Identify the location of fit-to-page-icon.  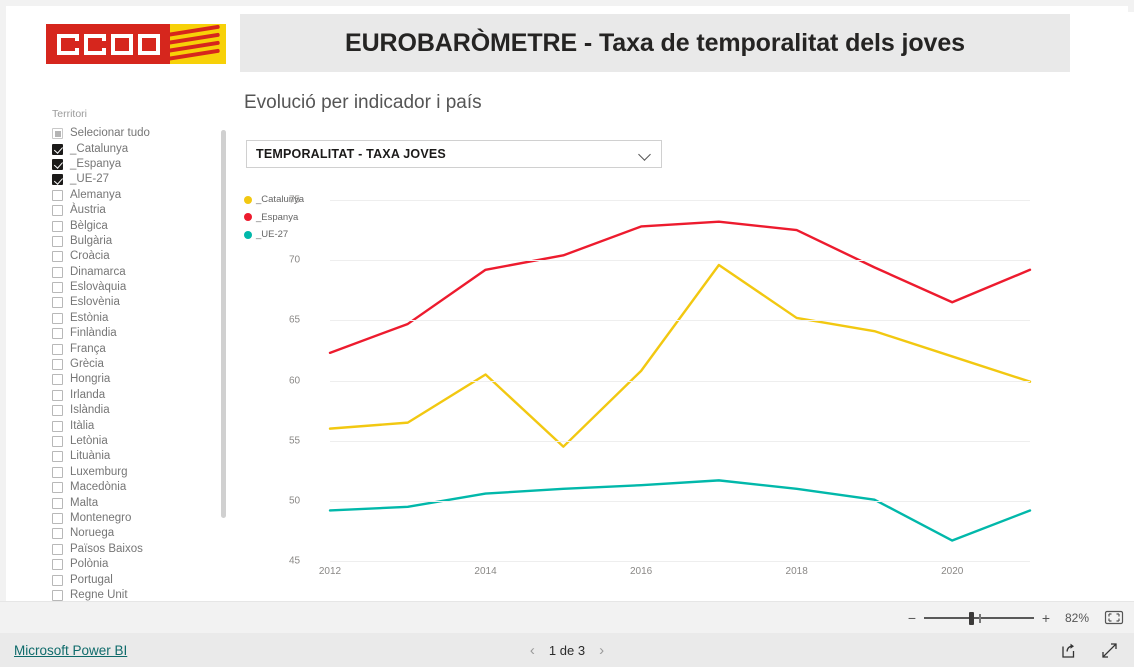
(1114, 617).